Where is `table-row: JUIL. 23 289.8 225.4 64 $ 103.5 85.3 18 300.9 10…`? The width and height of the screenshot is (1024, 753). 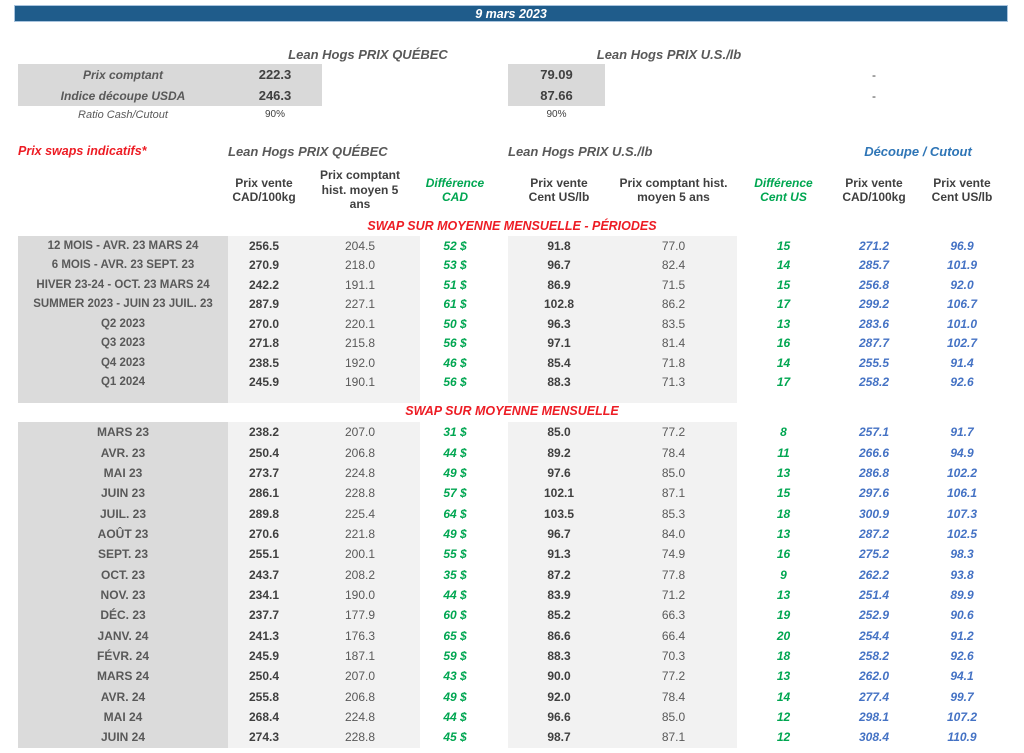
table-row: JUIL. 23 289.8 225.4 64 $ 103.5 85.3 18 300.9 10… is located at coordinates (512, 513).